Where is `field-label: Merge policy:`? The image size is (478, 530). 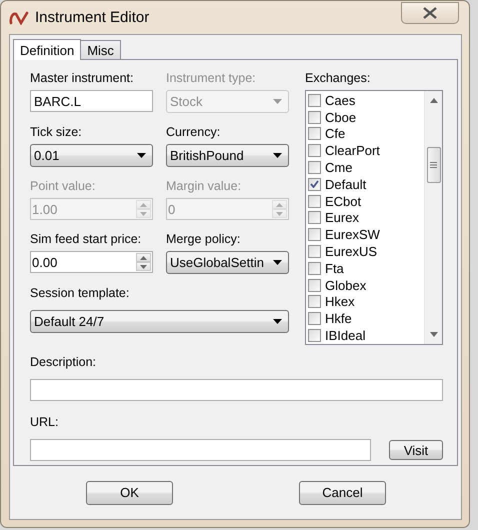
field-label: Merge policy: is located at coordinates (204, 239).